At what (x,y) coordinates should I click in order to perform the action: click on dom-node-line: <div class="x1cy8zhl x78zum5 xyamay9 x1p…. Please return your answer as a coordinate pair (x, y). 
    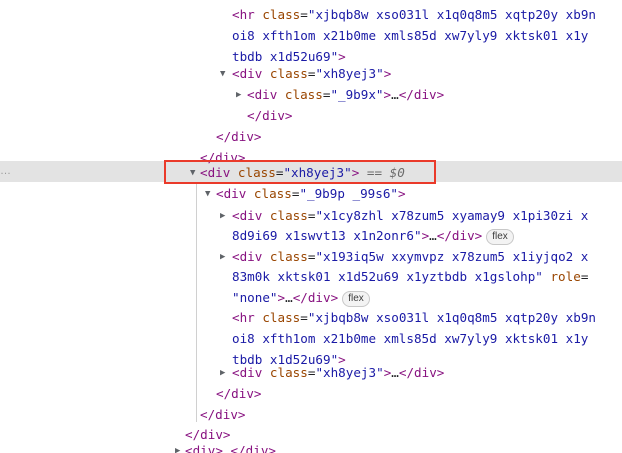
    Looking at the image, I should click on (410, 215).